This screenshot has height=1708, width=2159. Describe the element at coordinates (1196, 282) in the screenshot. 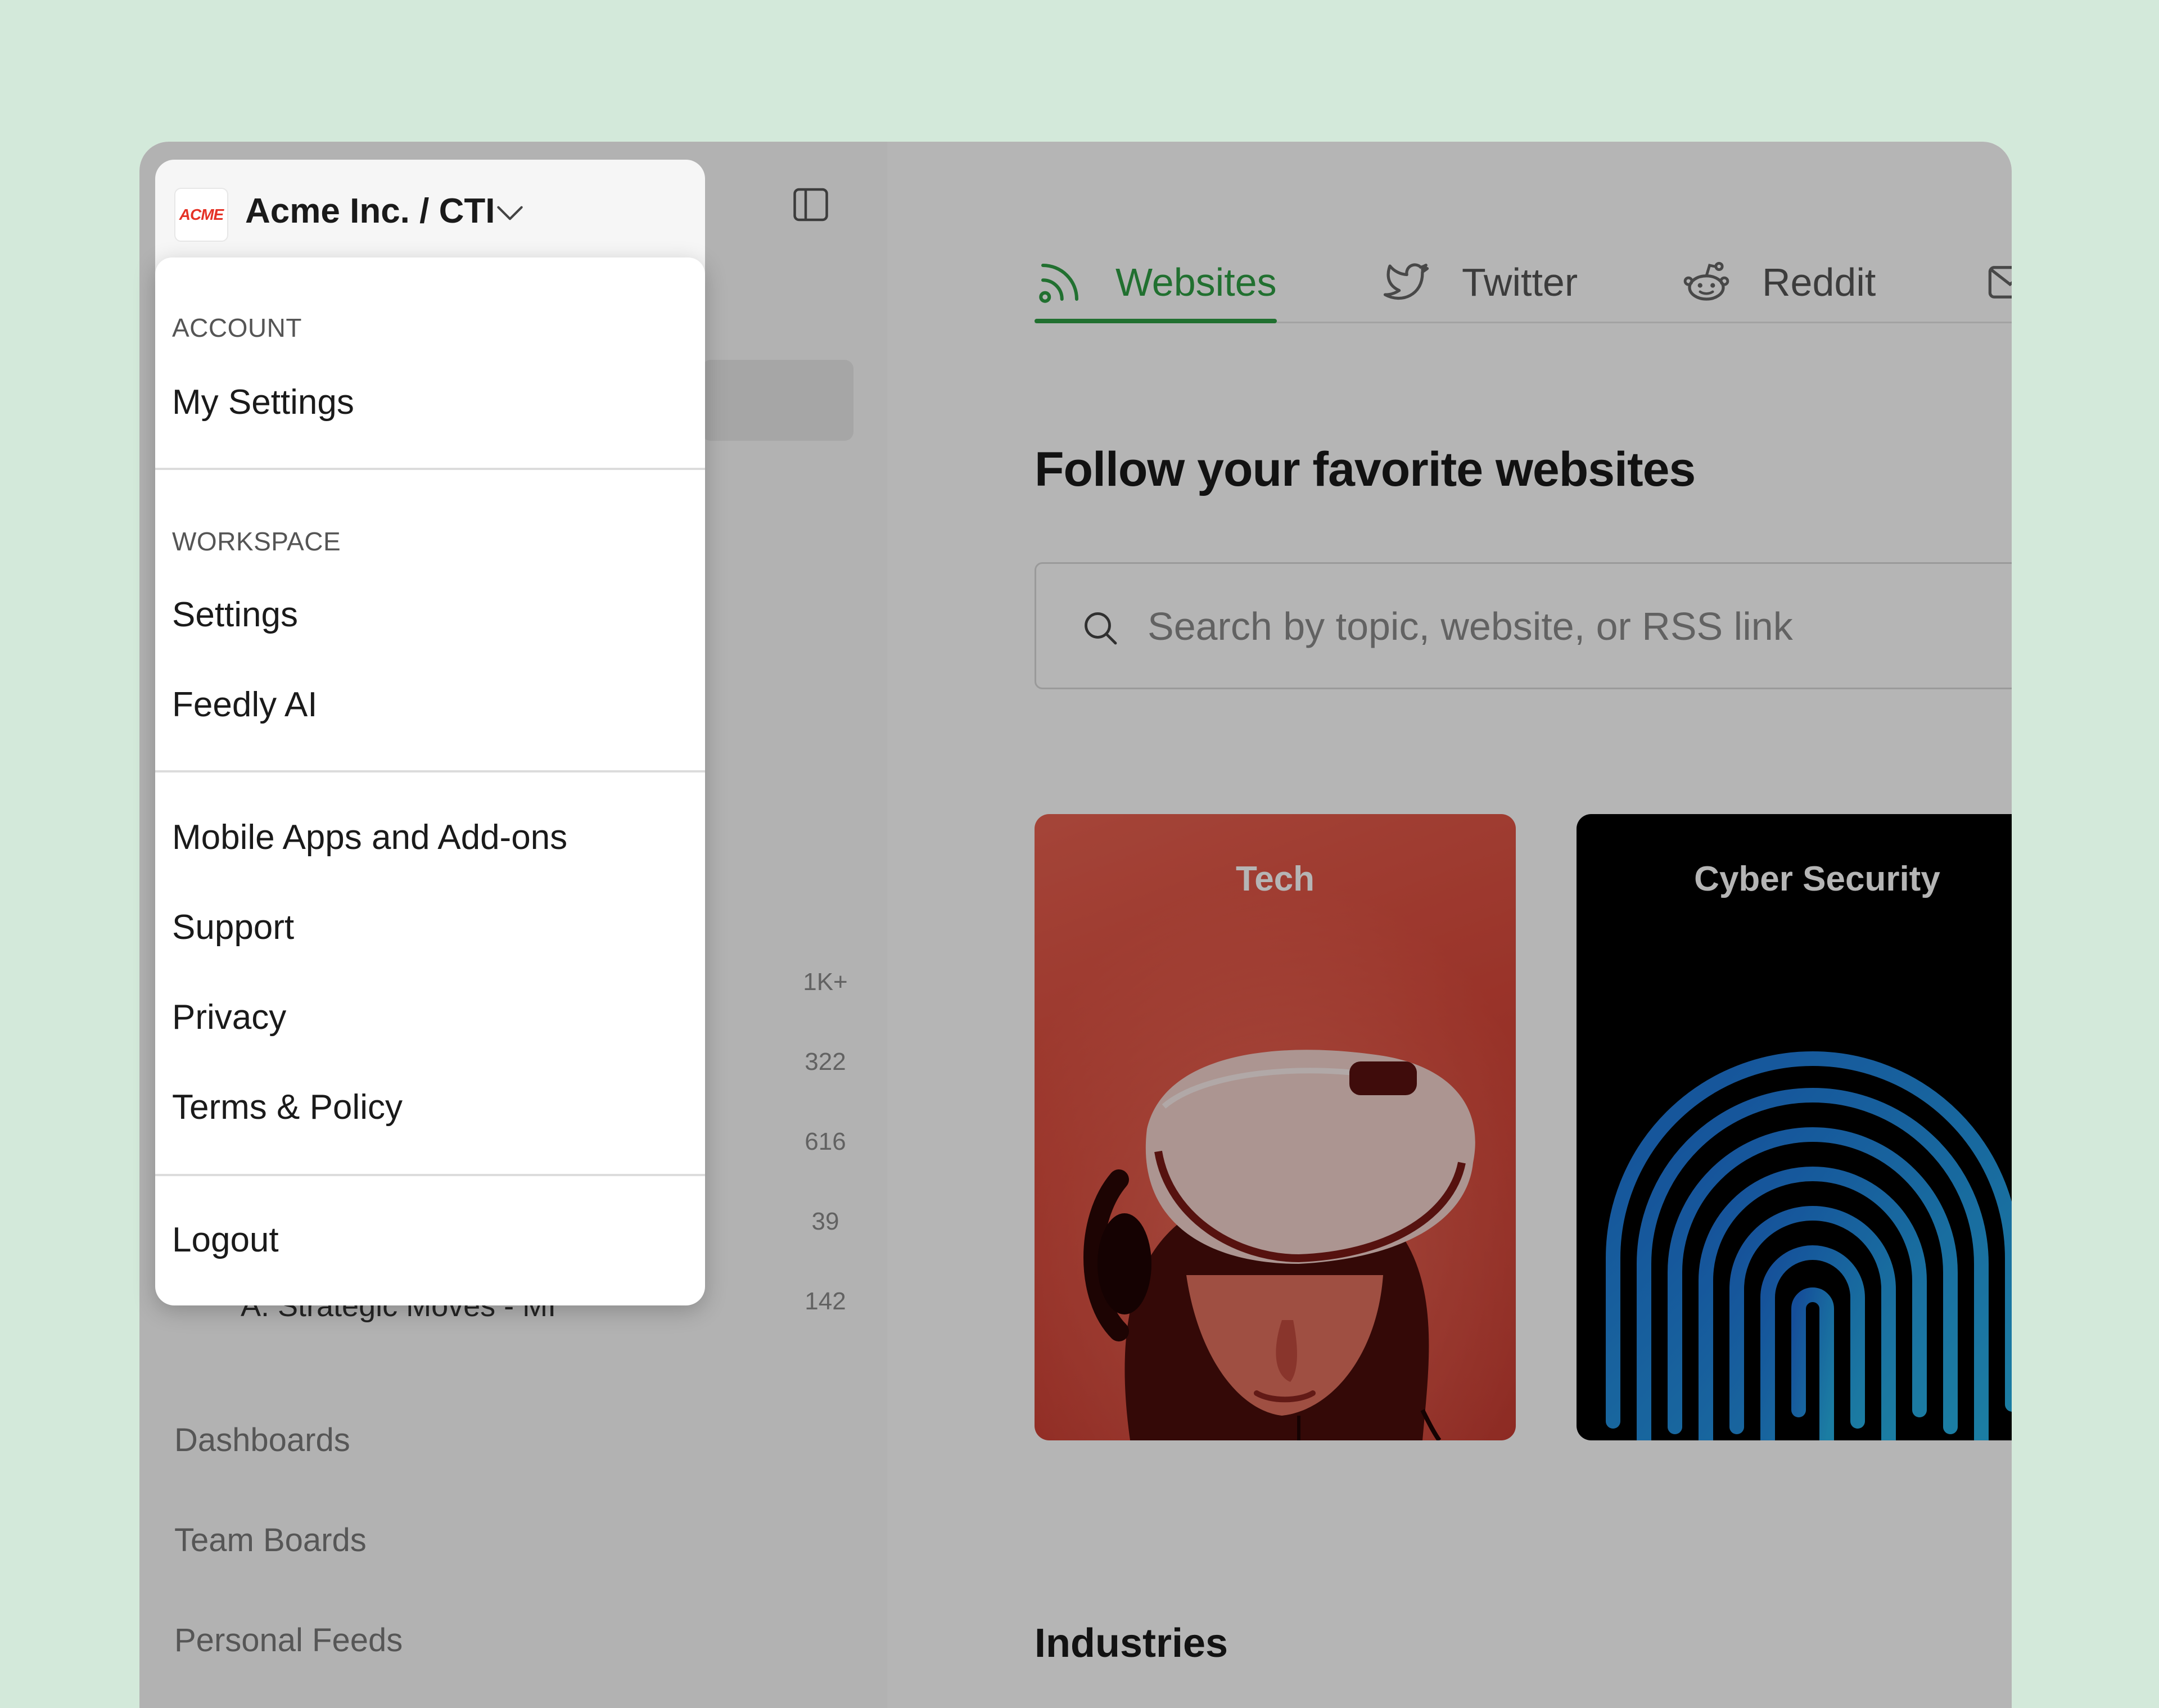

I see `tab-label: Websites` at that location.